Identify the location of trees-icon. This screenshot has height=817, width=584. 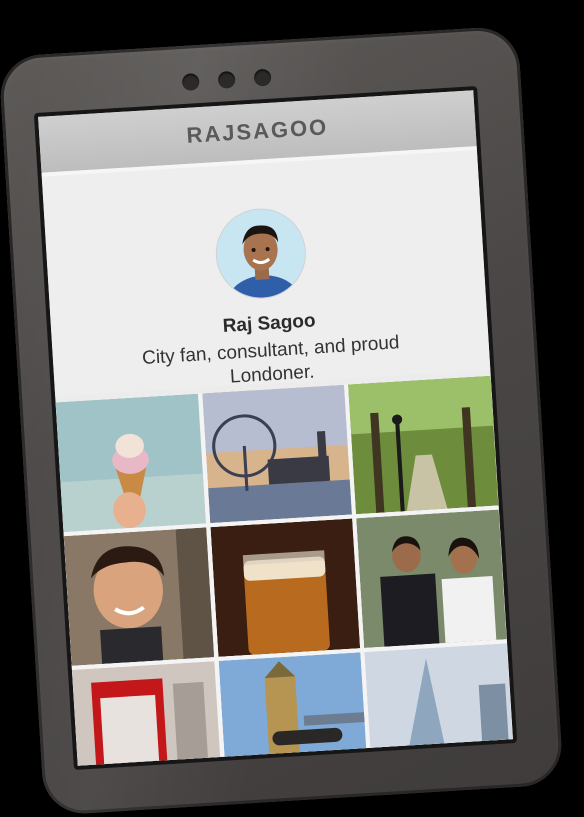
(423, 445).